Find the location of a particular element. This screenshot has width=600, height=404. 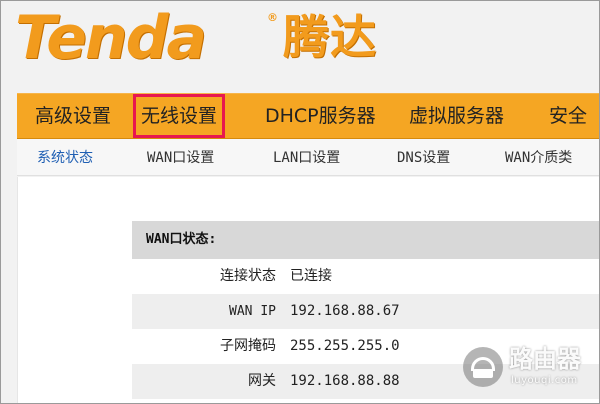

subnav-lan-settings: LAN口设置 is located at coordinates (306, 157).